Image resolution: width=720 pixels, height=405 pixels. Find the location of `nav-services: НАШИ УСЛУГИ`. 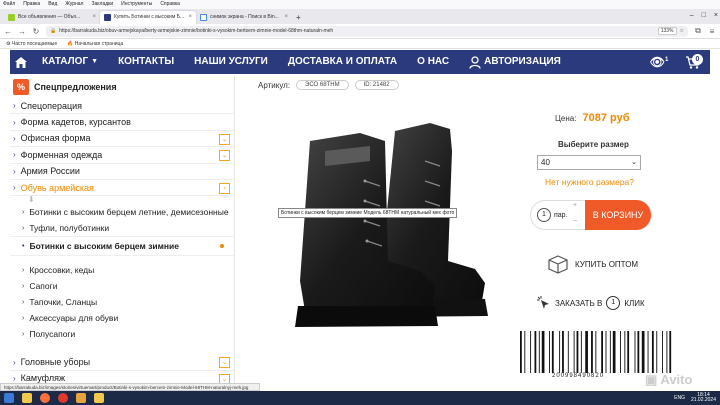

nav-services: НАШИ УСЛУГИ is located at coordinates (231, 62).